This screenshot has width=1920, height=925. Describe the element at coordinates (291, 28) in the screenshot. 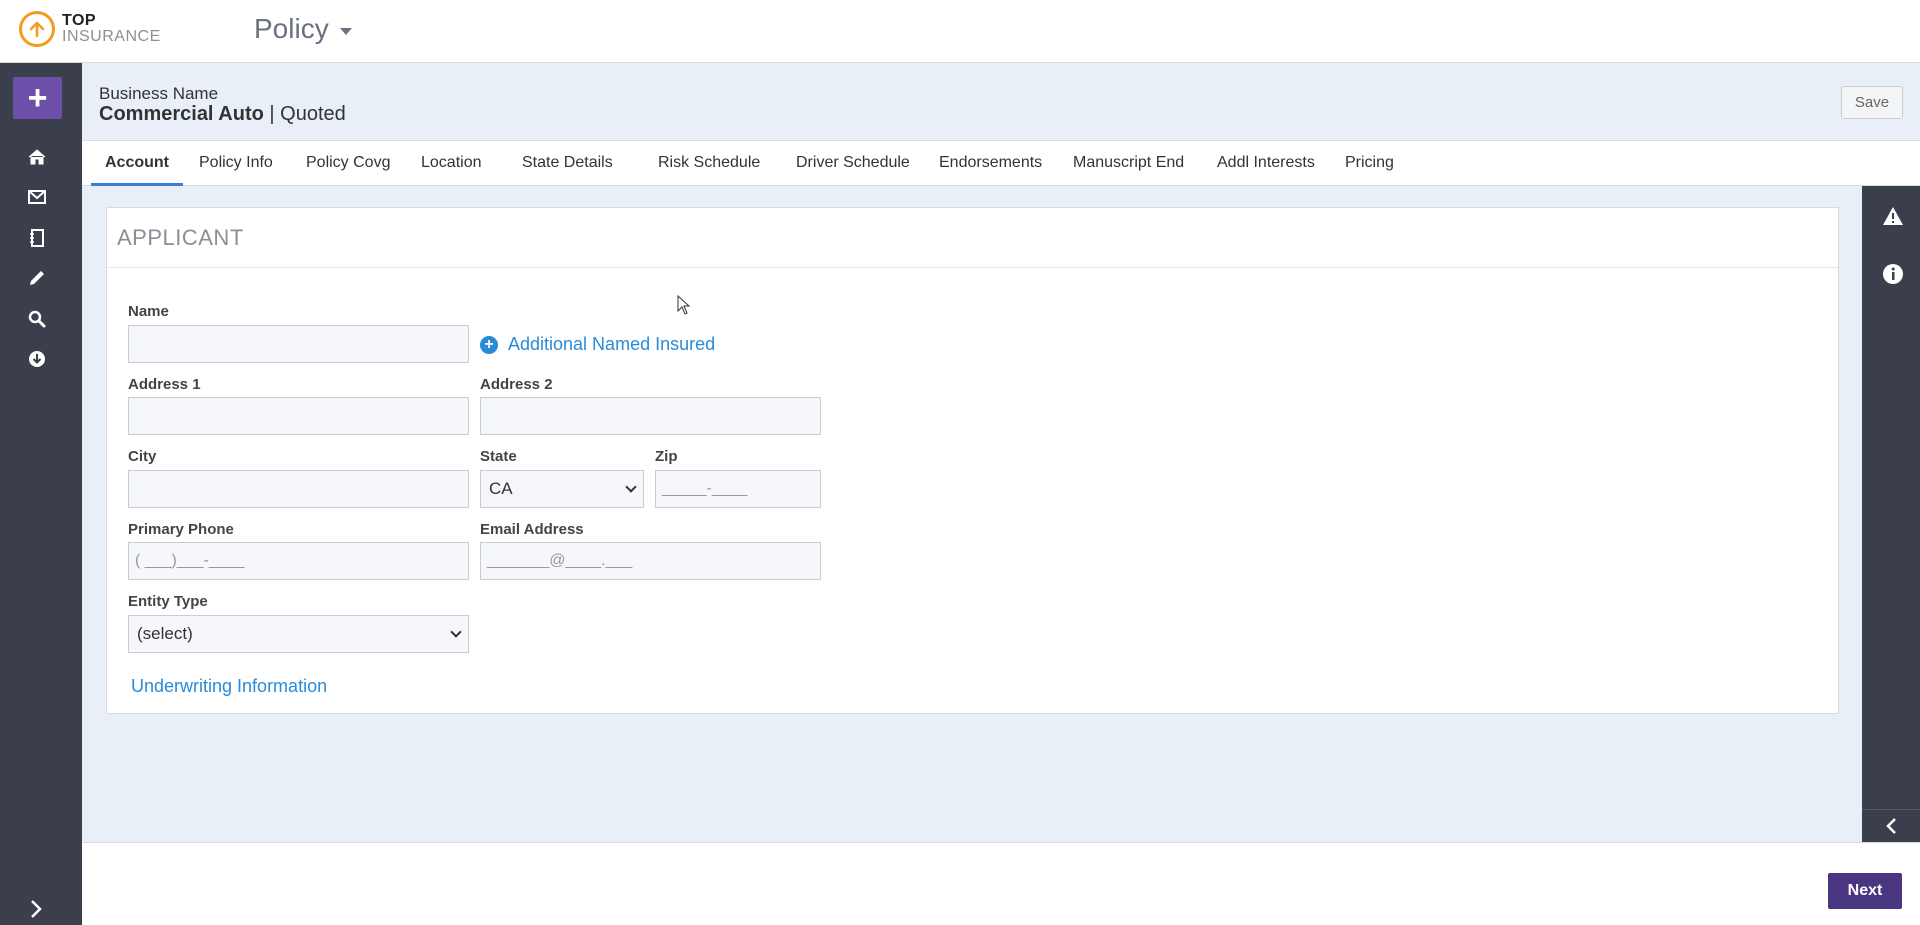

I see `module-title: Policy` at that location.